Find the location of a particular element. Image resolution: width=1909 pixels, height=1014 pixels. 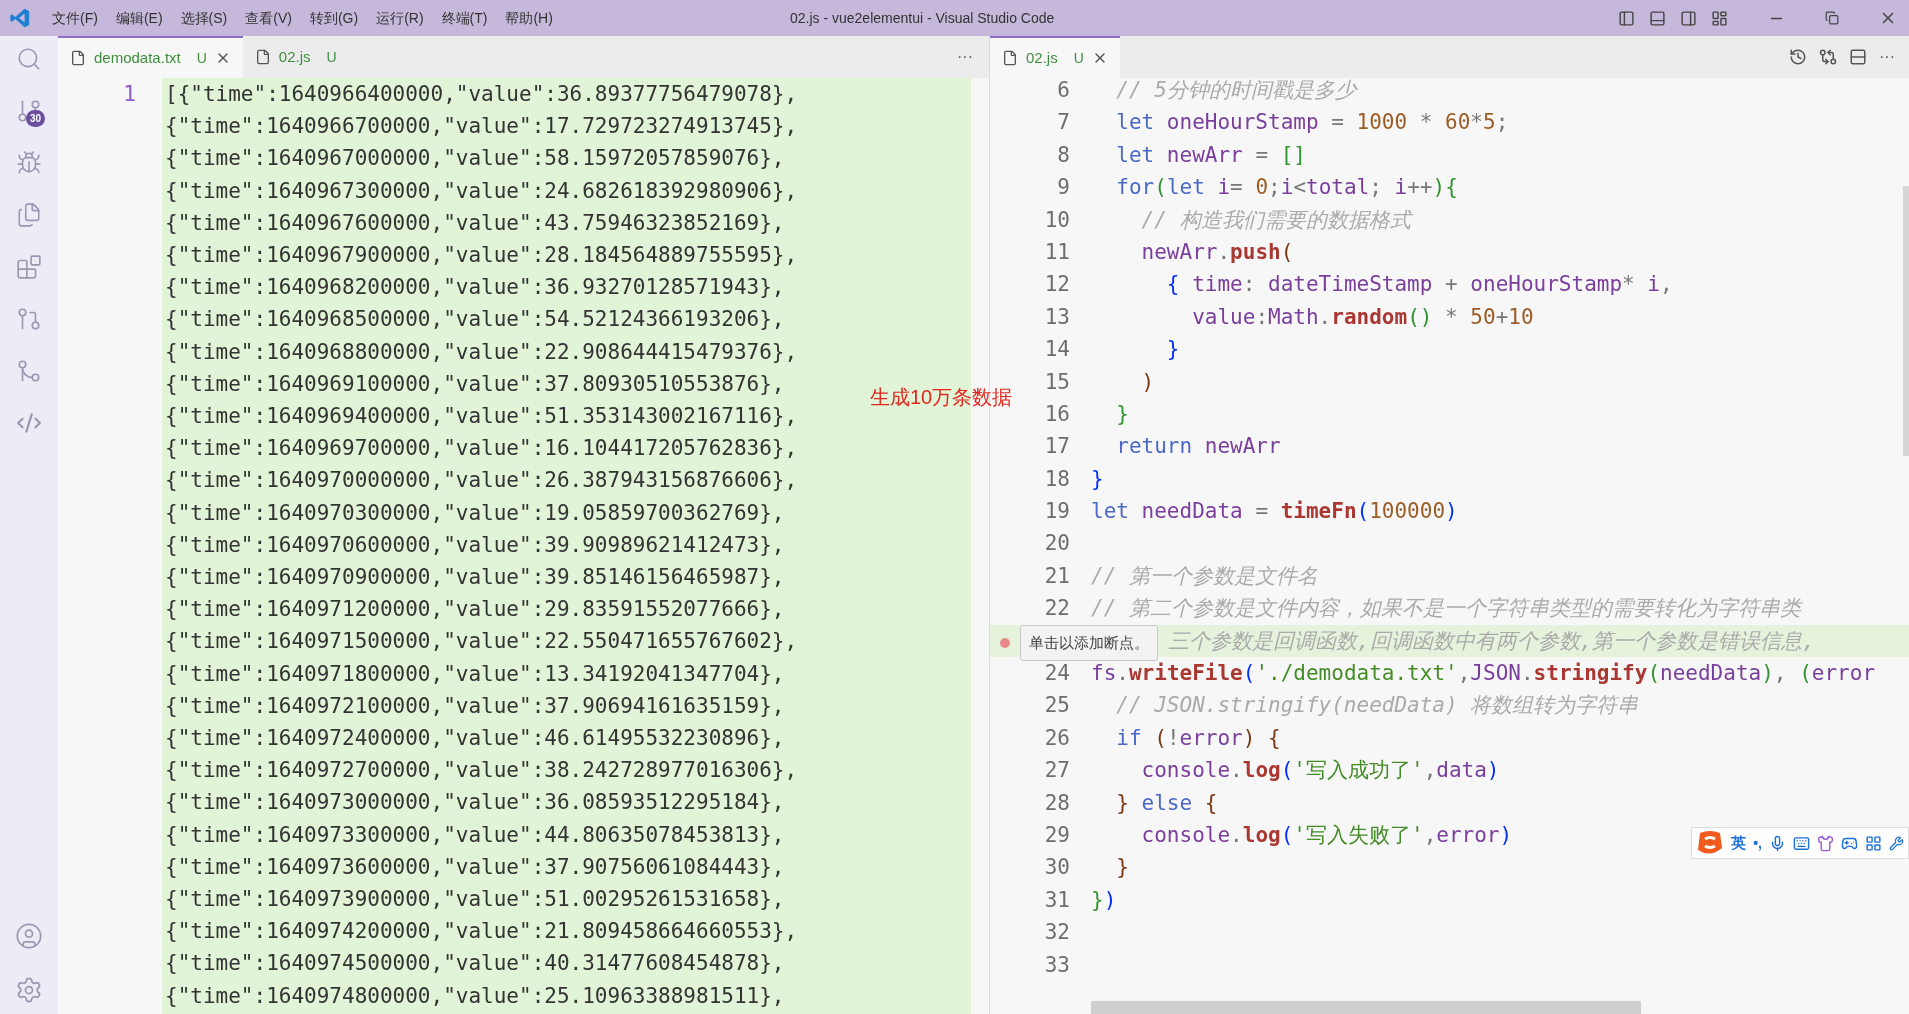

line-number: 20 is located at coordinates (1057, 544).